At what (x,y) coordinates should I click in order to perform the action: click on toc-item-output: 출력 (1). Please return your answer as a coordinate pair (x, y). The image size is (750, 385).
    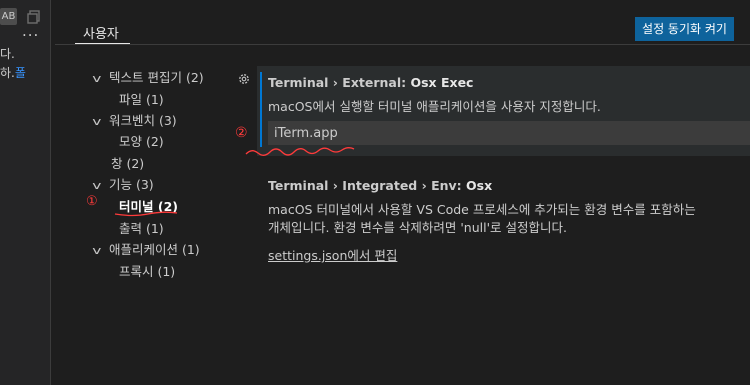
    Looking at the image, I should click on (141, 227).